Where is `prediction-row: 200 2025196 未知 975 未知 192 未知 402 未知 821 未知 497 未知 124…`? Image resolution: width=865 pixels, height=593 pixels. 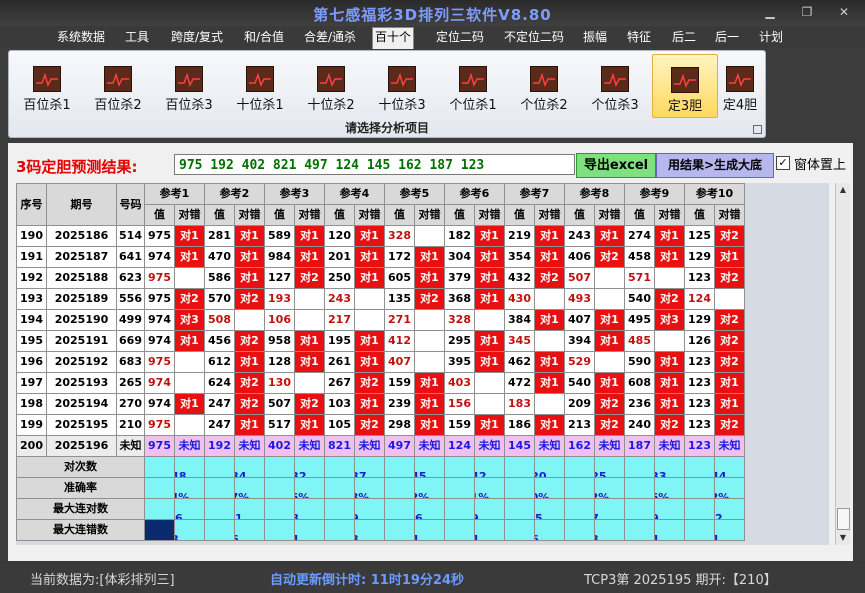 prediction-row: 200 2025196 未知 975 未知 192 未知 402 未知 821 未知 497 未知 124… is located at coordinates (380, 446).